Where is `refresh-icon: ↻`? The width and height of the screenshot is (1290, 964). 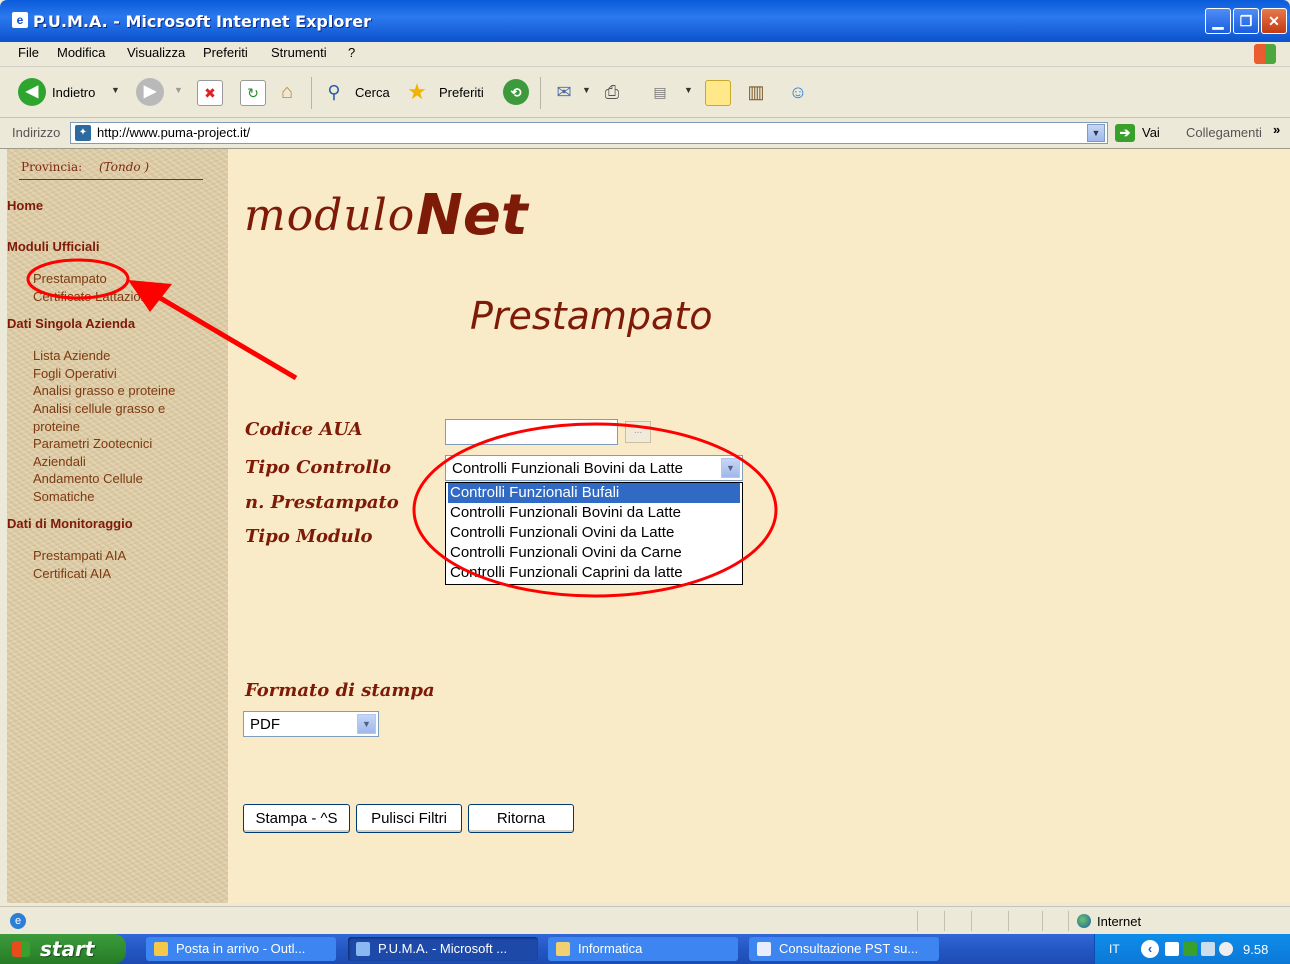
refresh-icon: ↻ is located at coordinates (253, 93).